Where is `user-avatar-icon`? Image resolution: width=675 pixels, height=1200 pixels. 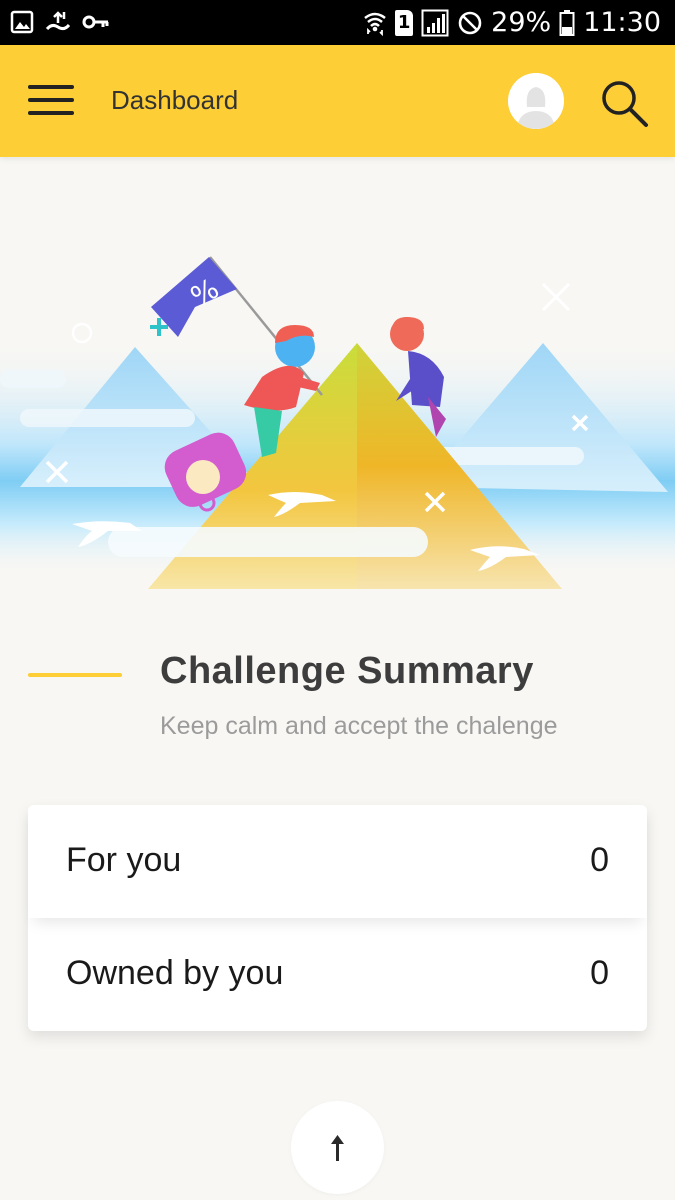 user-avatar-icon is located at coordinates (536, 101).